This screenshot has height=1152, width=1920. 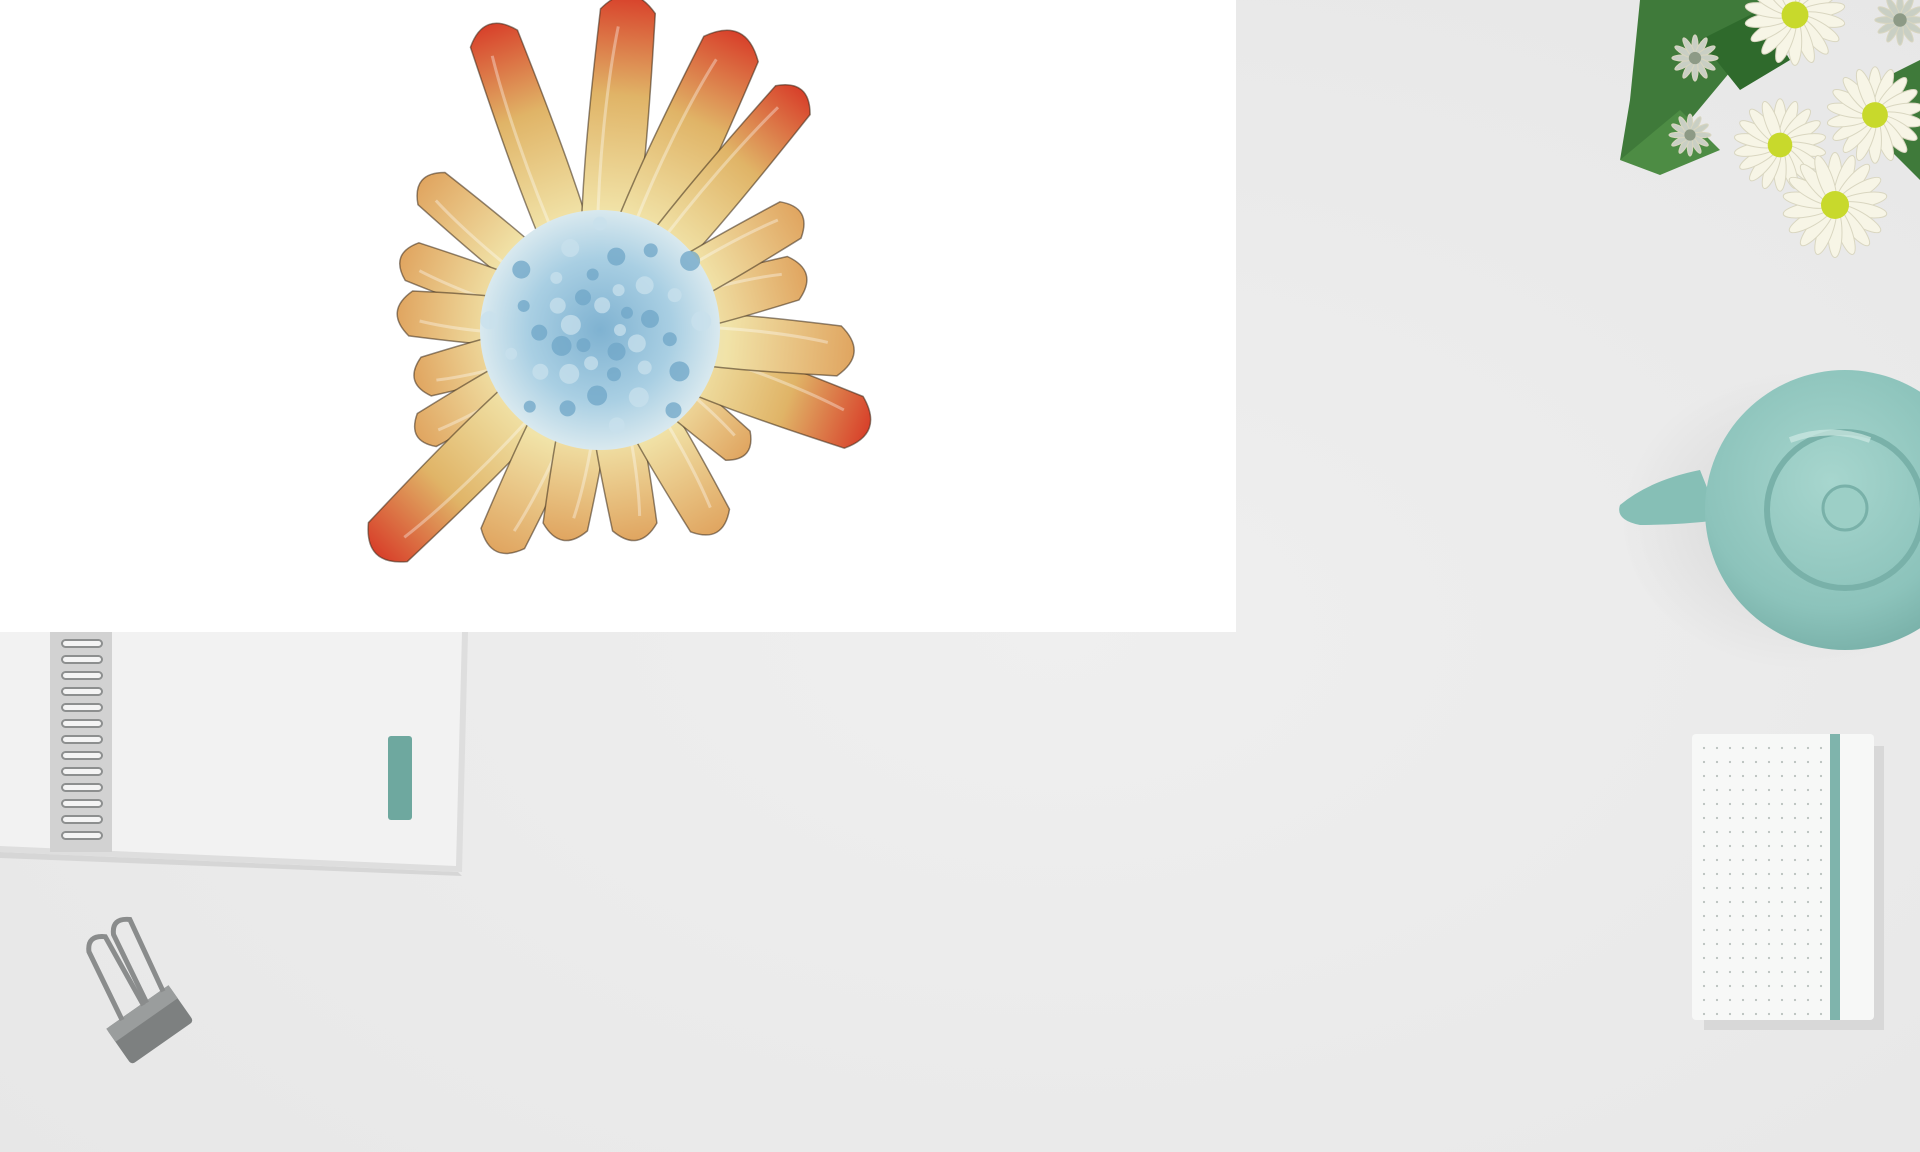 I want to click on small-notebook-cover, so click(x=1783, y=877).